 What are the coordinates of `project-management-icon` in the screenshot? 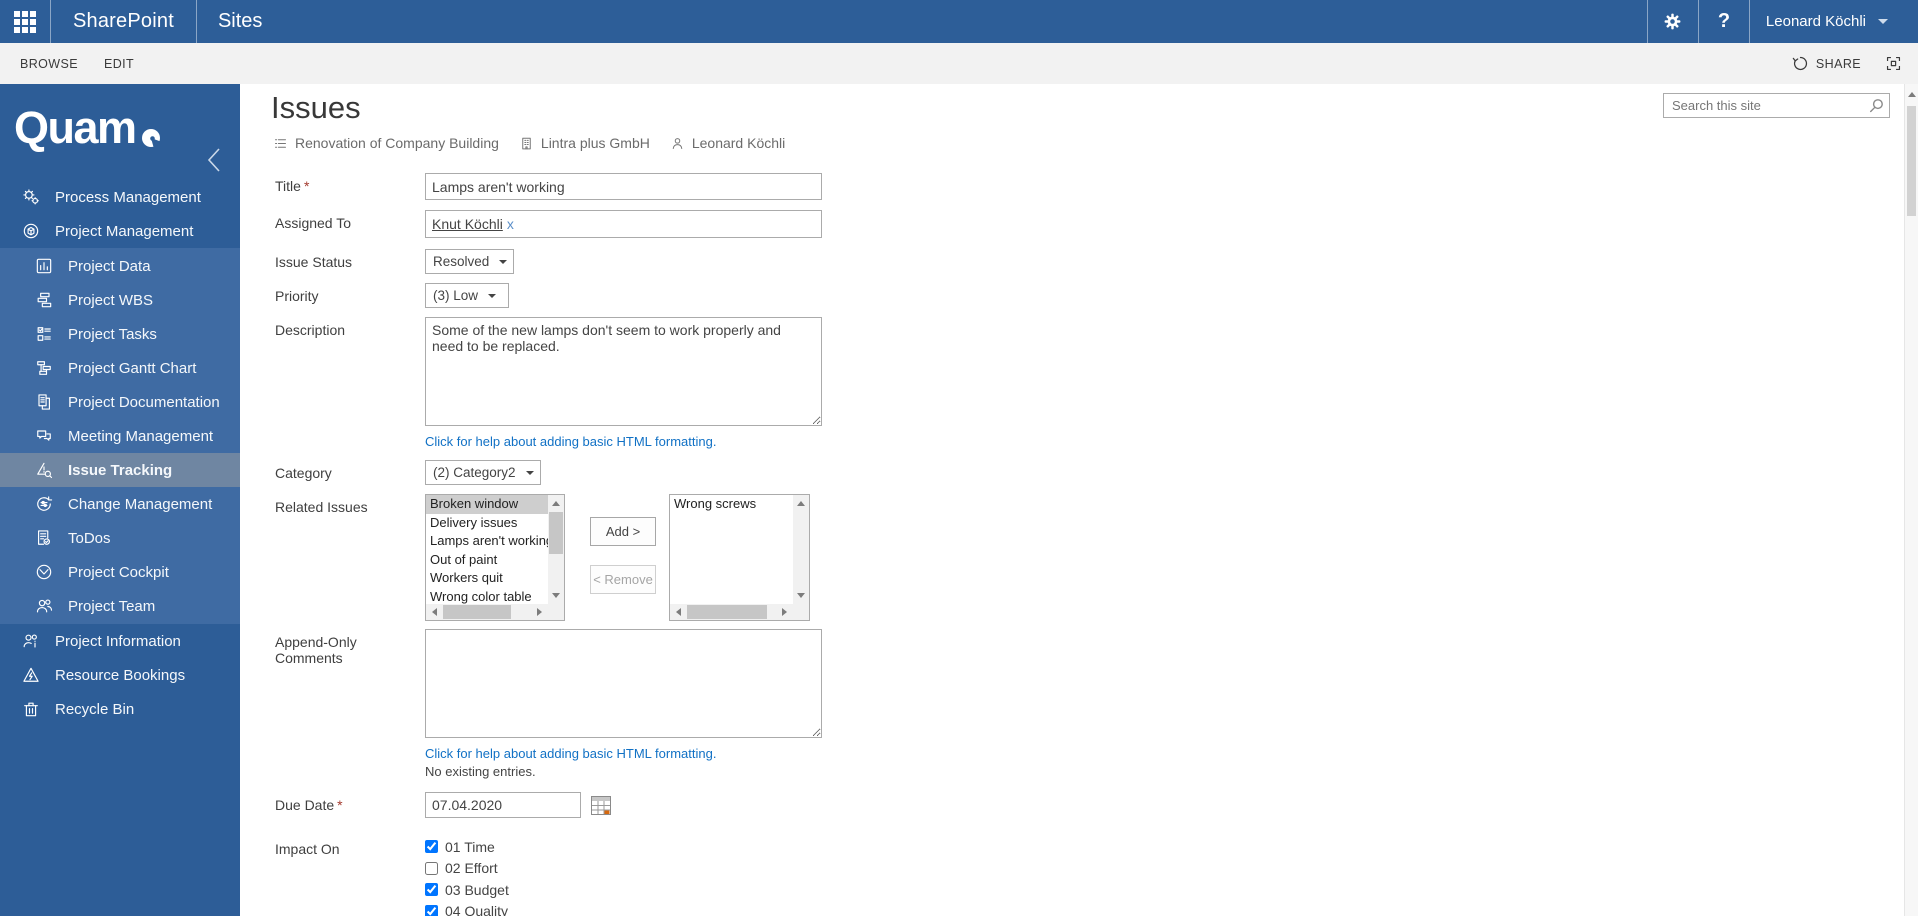 It's located at (31, 231).